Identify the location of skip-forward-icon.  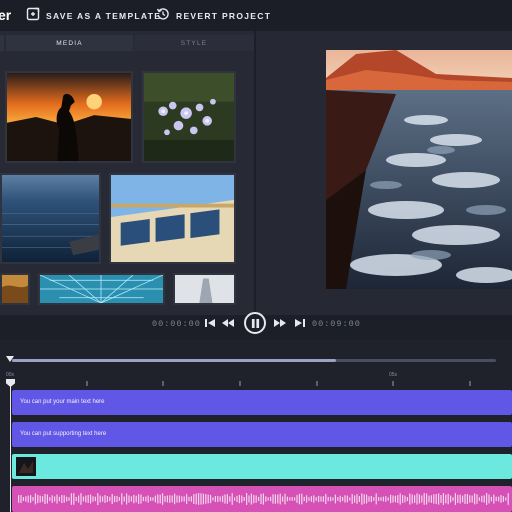
(300, 323).